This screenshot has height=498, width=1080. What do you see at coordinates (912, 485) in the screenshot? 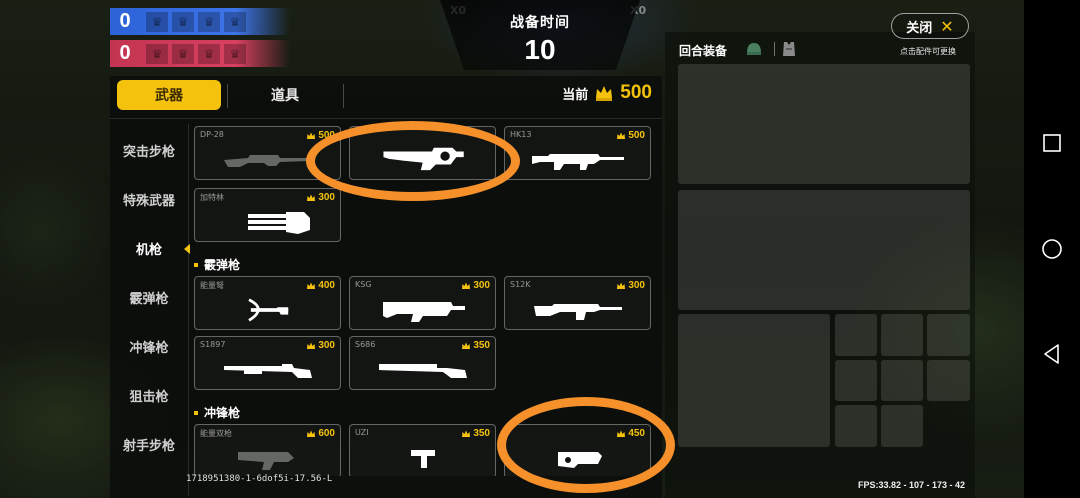
I see `fps-readout: FPS:33.82 - 107 - 173 - 42` at bounding box center [912, 485].